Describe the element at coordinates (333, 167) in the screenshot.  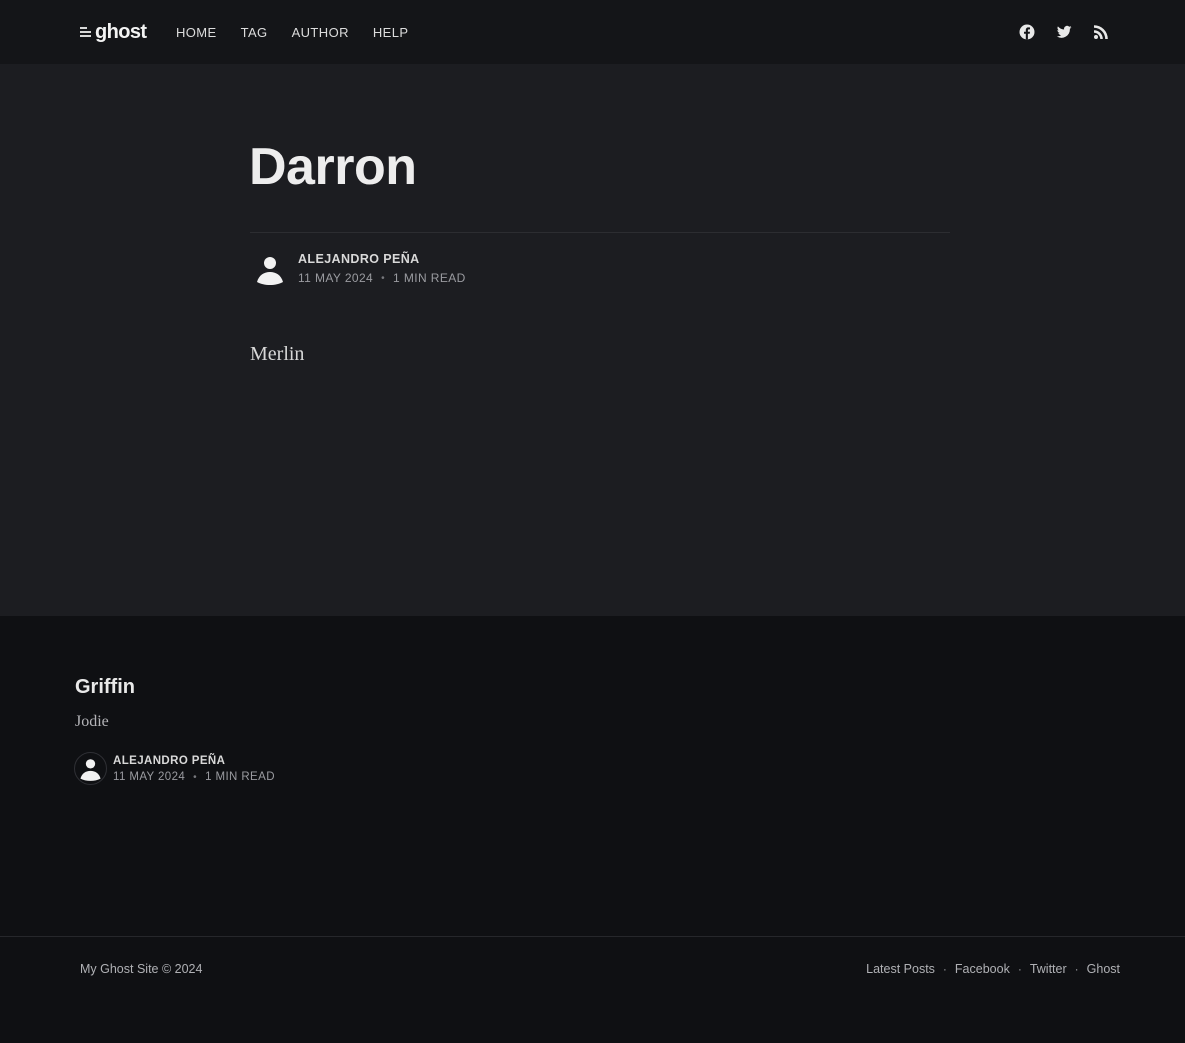
I see `article-title: Darron` at that location.